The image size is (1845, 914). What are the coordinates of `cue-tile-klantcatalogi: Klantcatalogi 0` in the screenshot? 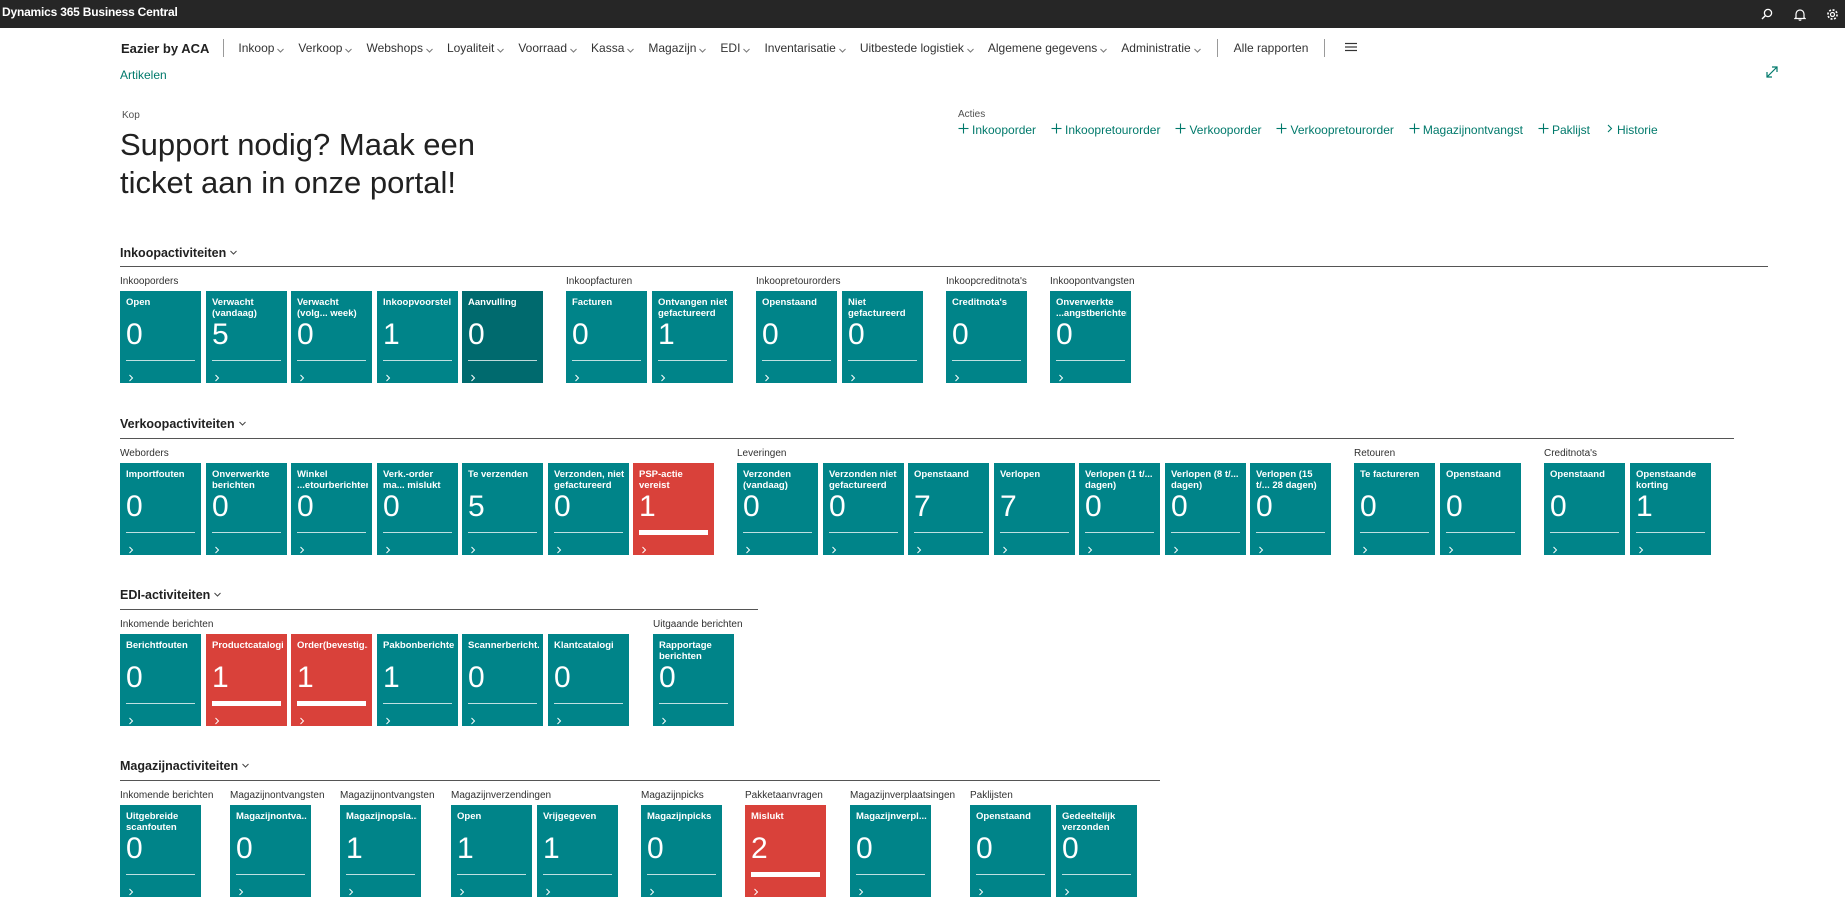 It's located at (588, 680).